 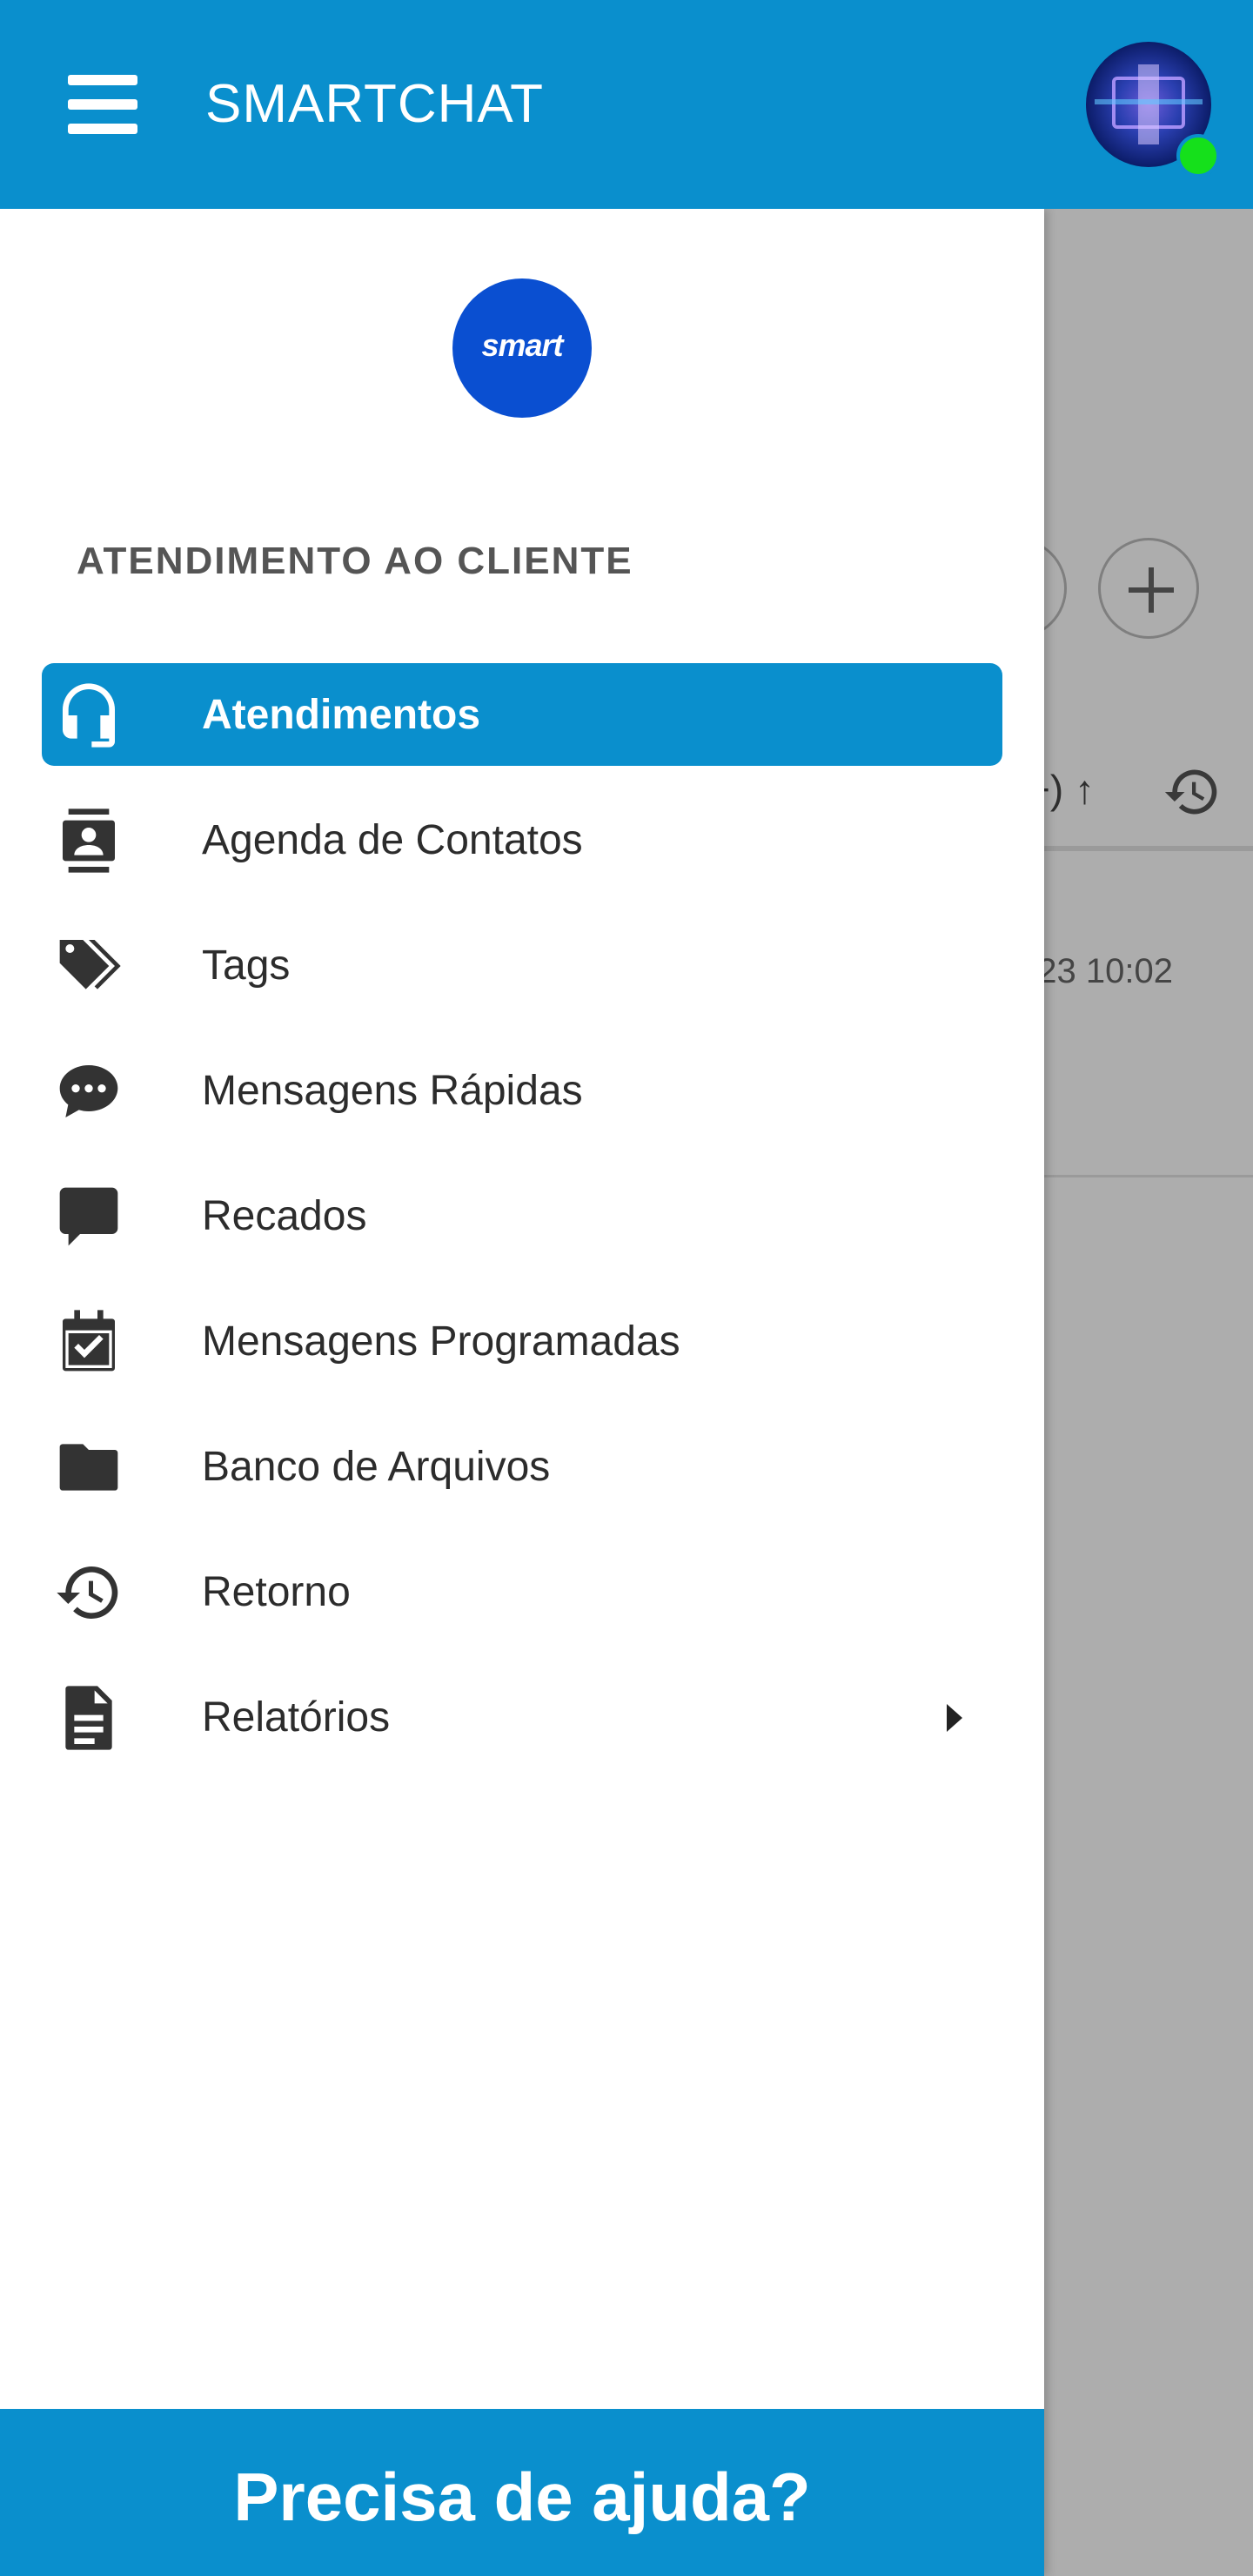 I want to click on menu-item-mensagens-programadas: Mensagens Programadas, so click(x=522, y=1341).